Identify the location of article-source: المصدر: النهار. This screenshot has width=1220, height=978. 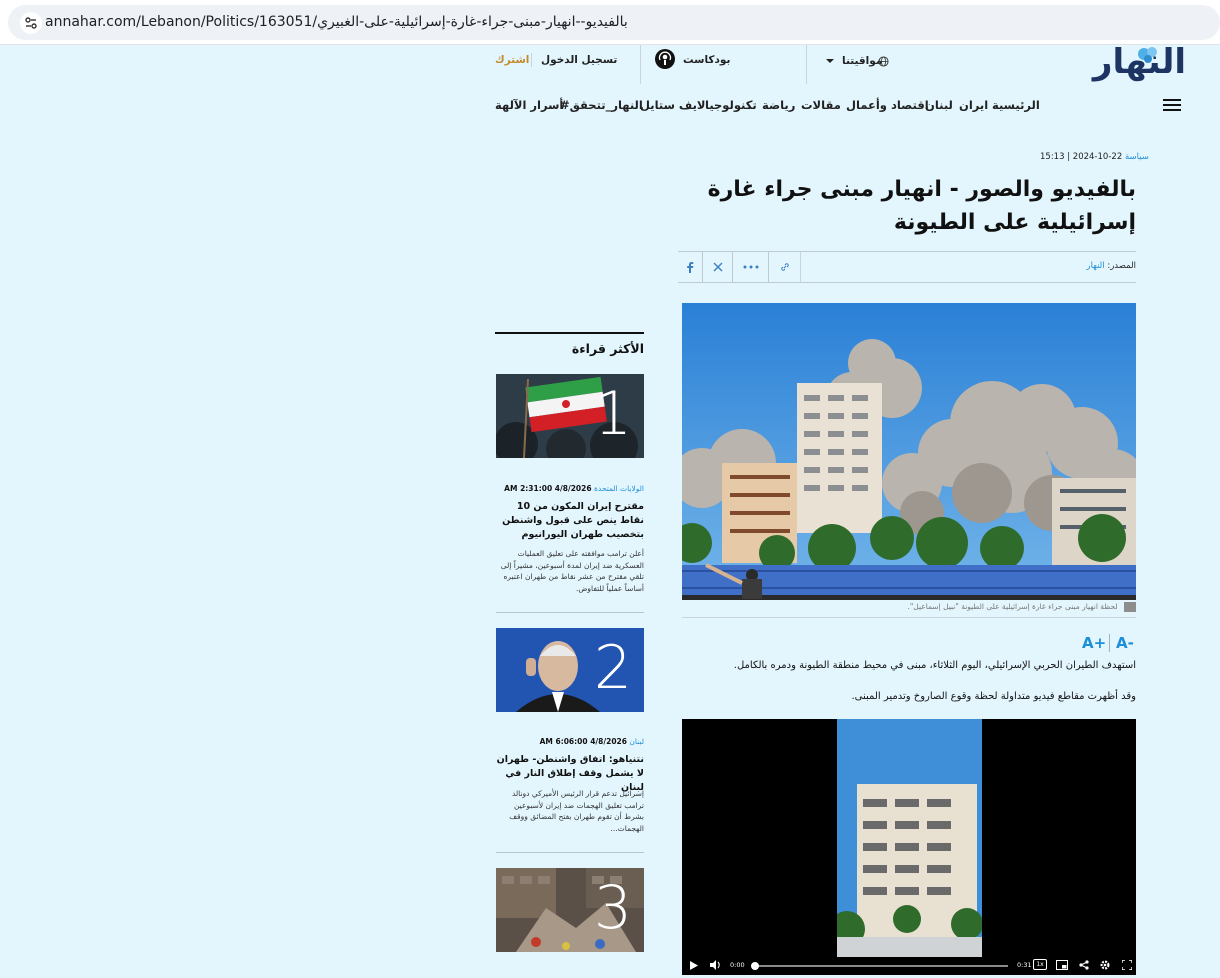
(1111, 266).